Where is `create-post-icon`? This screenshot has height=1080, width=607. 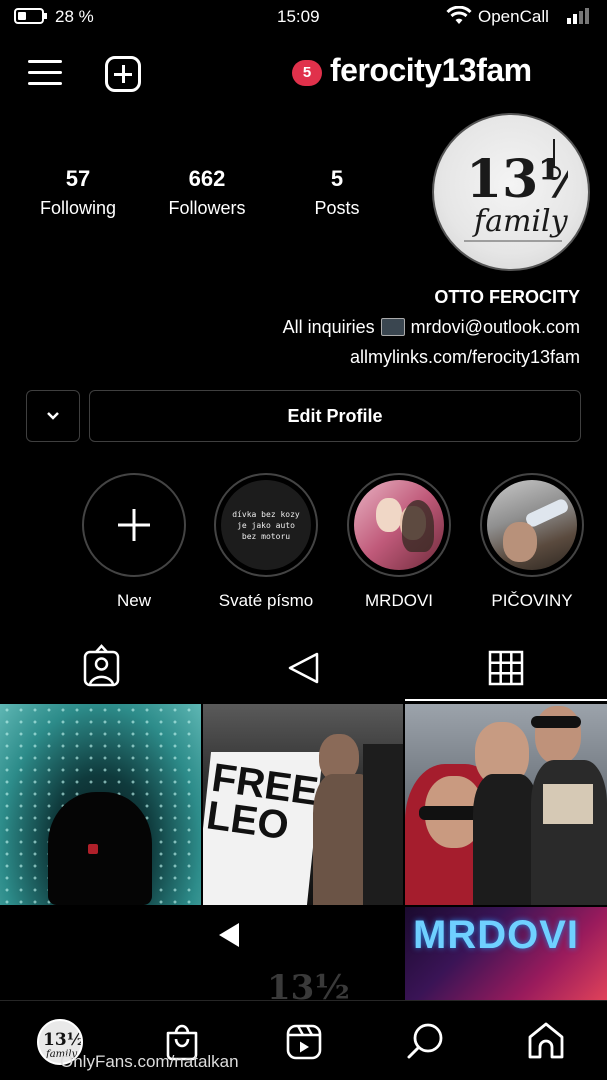
create-post-icon is located at coordinates (123, 74).